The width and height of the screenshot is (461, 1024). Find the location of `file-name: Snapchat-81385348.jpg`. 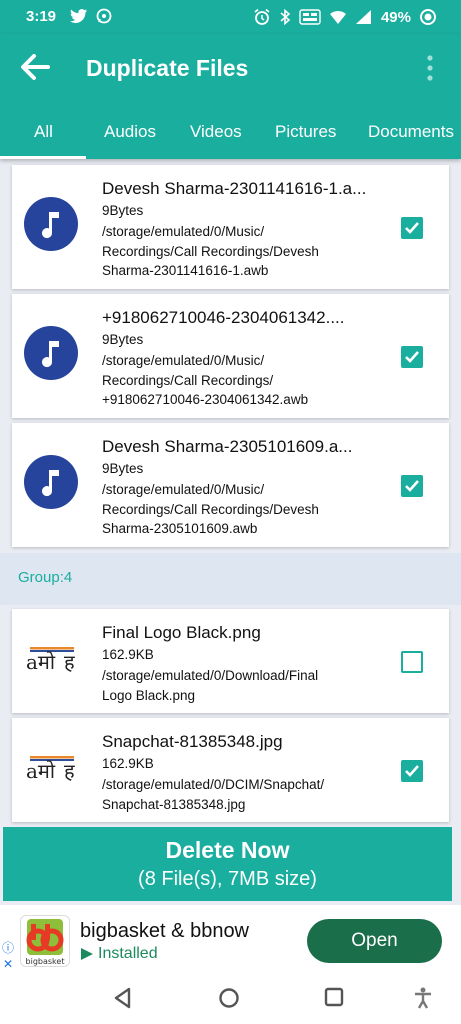

file-name: Snapchat-81385348.jpg is located at coordinates (192, 741).